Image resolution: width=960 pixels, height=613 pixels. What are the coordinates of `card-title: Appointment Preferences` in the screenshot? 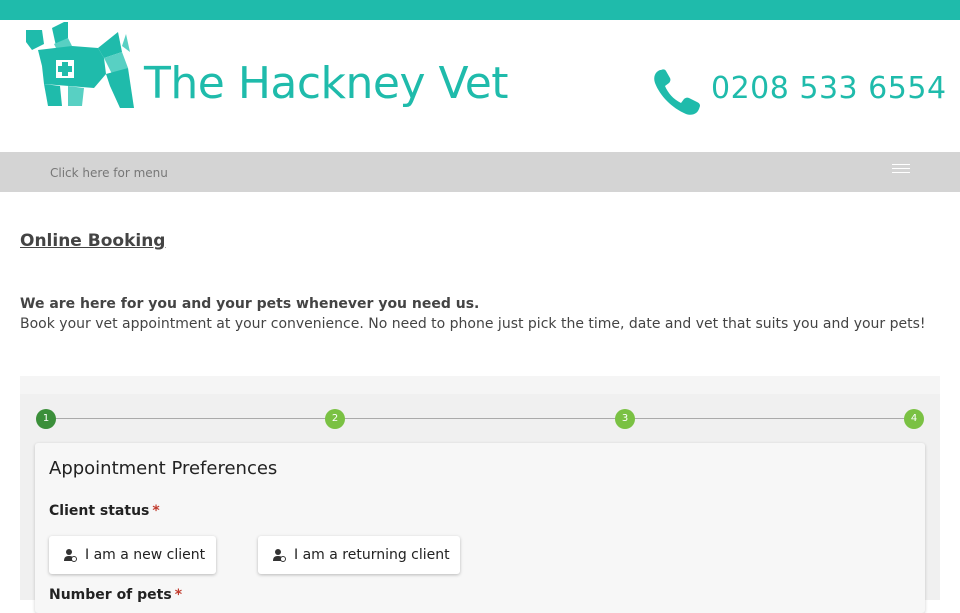 It's located at (163, 468).